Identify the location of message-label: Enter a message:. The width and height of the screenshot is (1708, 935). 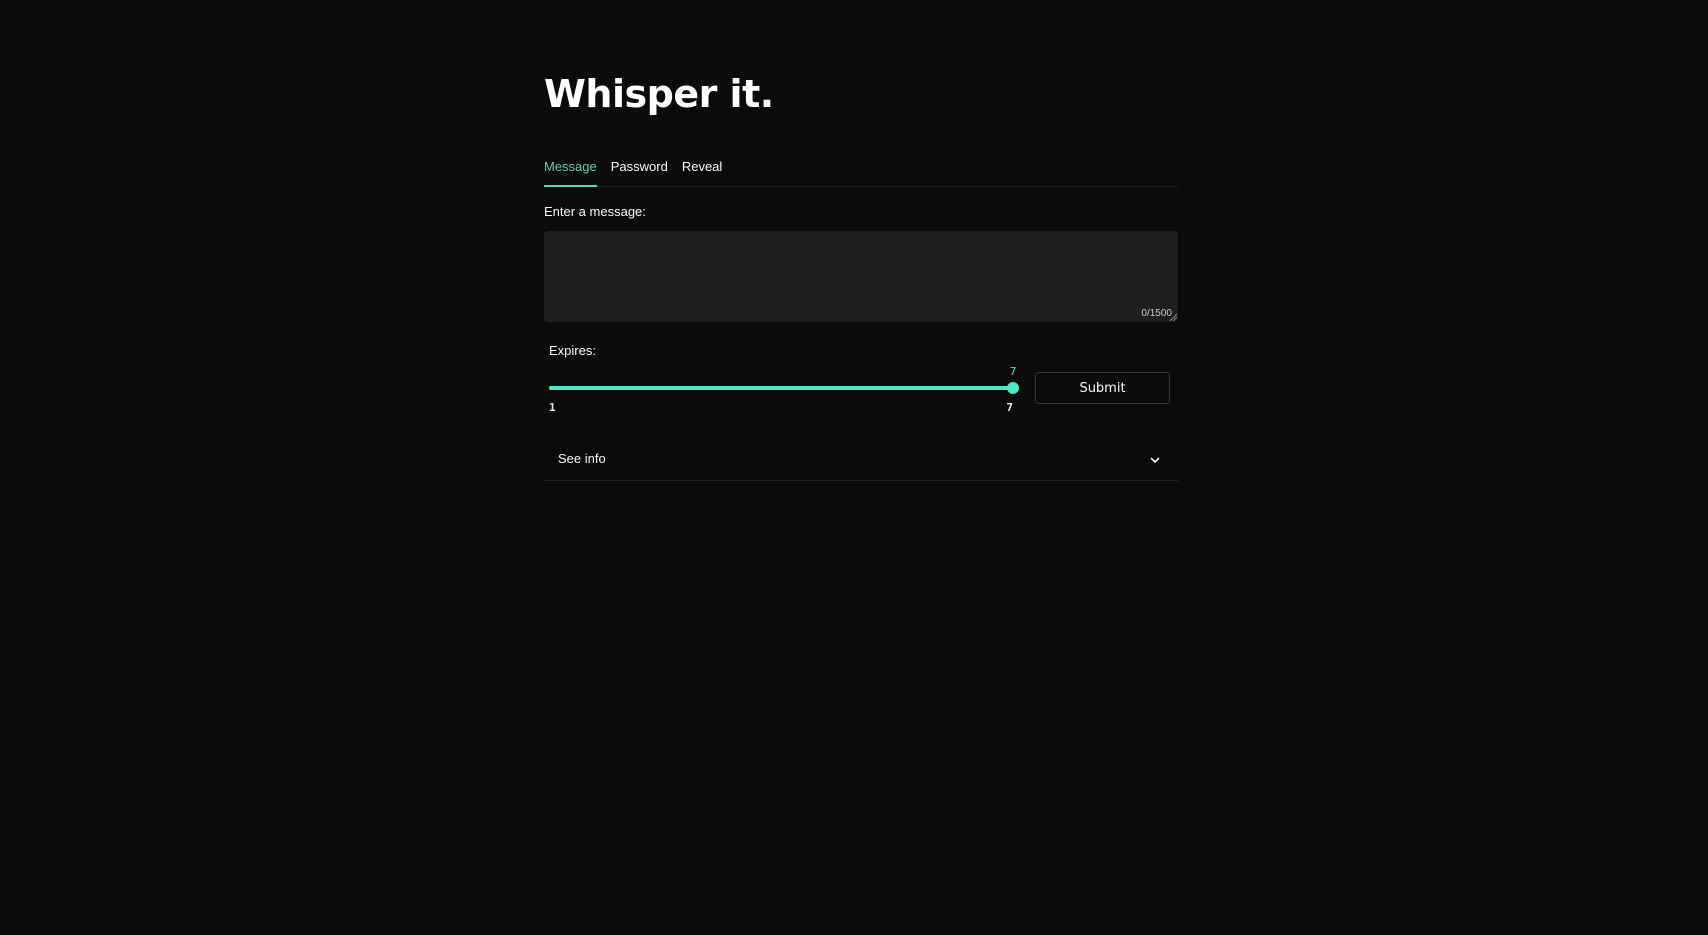
(595, 211).